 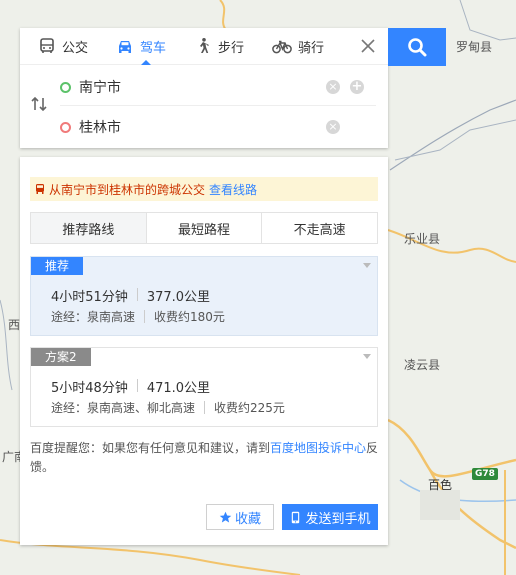 I want to click on search-button, so click(x=417, y=47).